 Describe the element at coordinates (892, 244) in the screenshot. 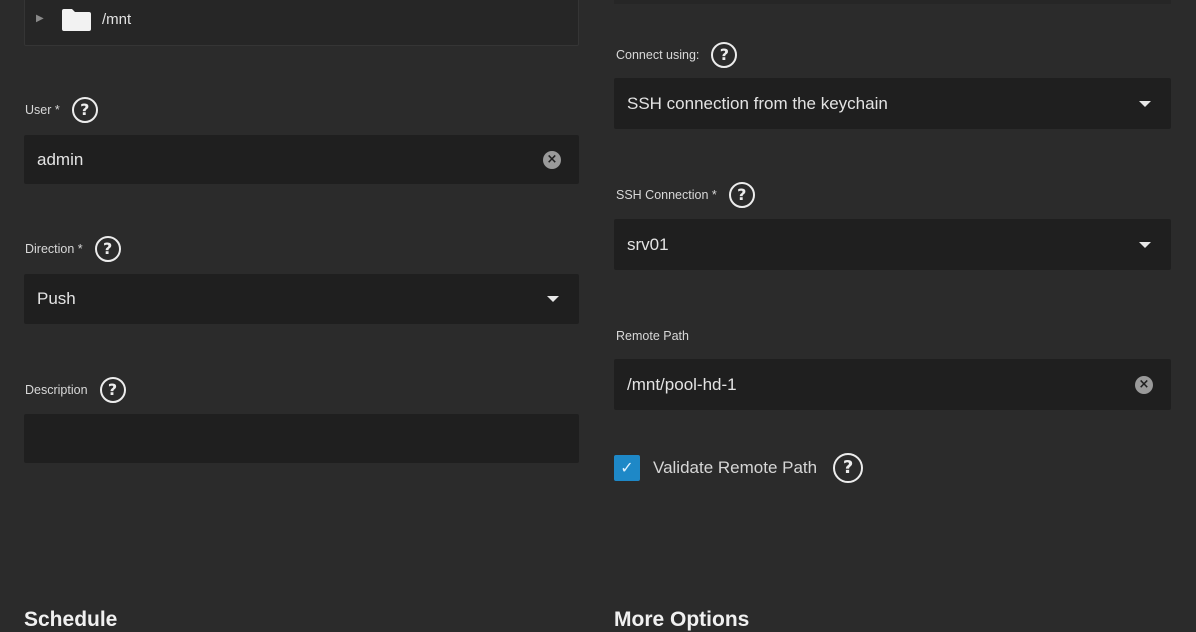

I see `ssh-connection-select: srv01` at that location.